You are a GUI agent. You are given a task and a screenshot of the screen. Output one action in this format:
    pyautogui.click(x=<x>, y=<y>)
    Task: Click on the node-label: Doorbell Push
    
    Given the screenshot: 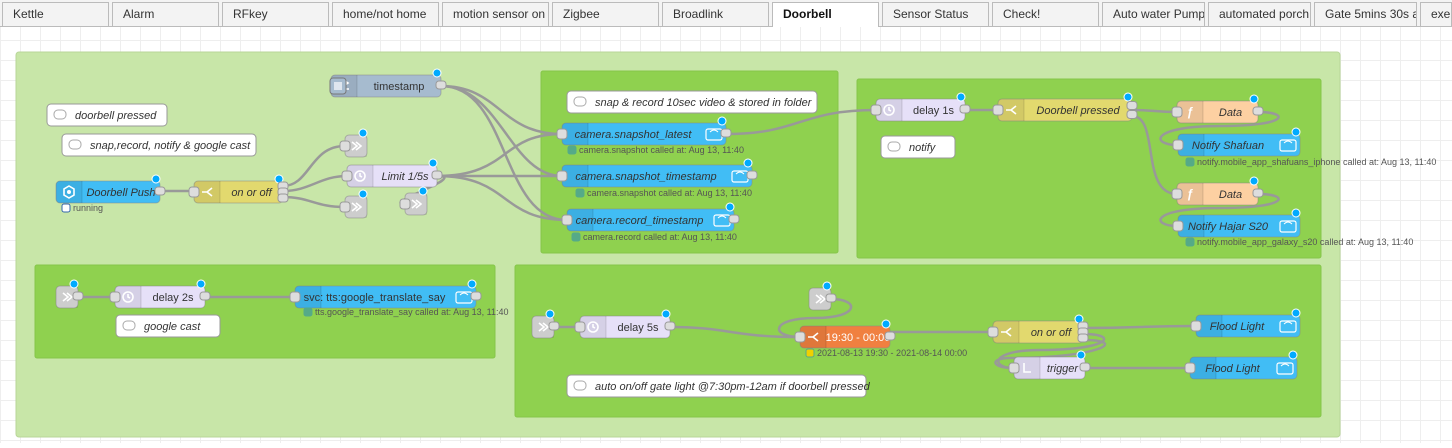 What is the action you would take?
    pyautogui.click(x=120, y=193)
    